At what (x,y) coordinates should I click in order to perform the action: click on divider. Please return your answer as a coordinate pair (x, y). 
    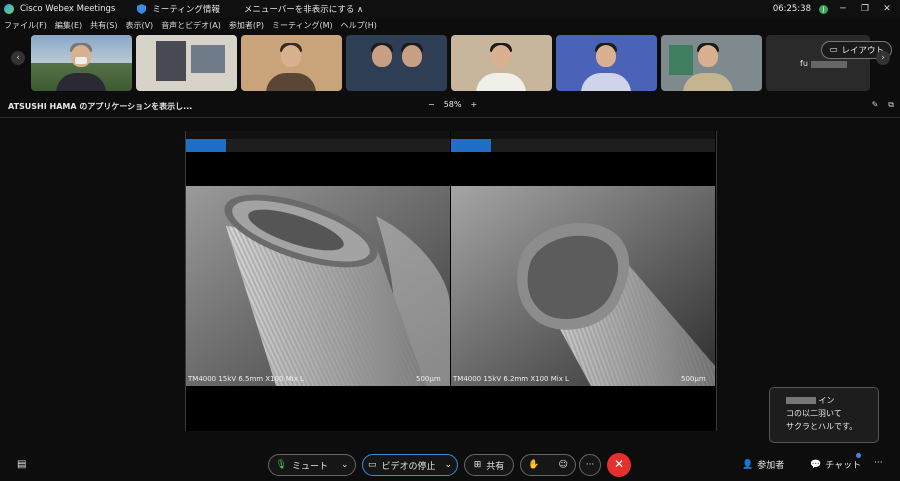
    Looking at the image, I should click on (450, 117).